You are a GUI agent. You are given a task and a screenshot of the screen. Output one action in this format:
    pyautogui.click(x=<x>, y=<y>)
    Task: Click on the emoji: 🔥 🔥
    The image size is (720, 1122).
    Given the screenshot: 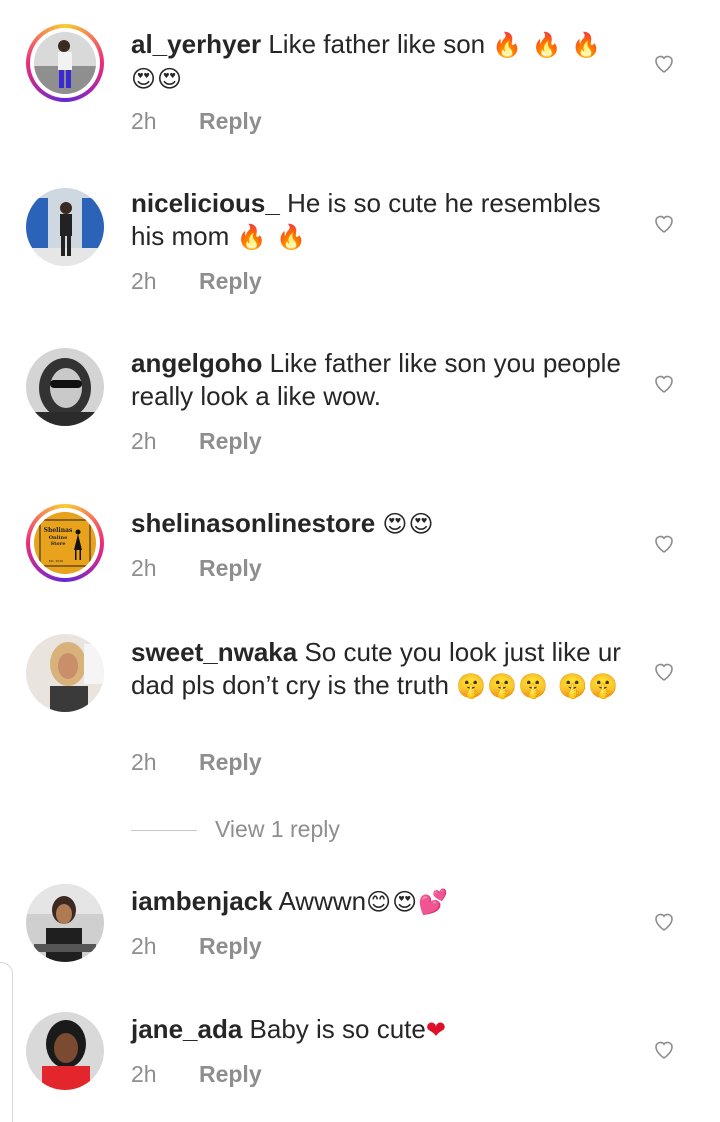 What is the action you would take?
    pyautogui.click(x=271, y=237)
    